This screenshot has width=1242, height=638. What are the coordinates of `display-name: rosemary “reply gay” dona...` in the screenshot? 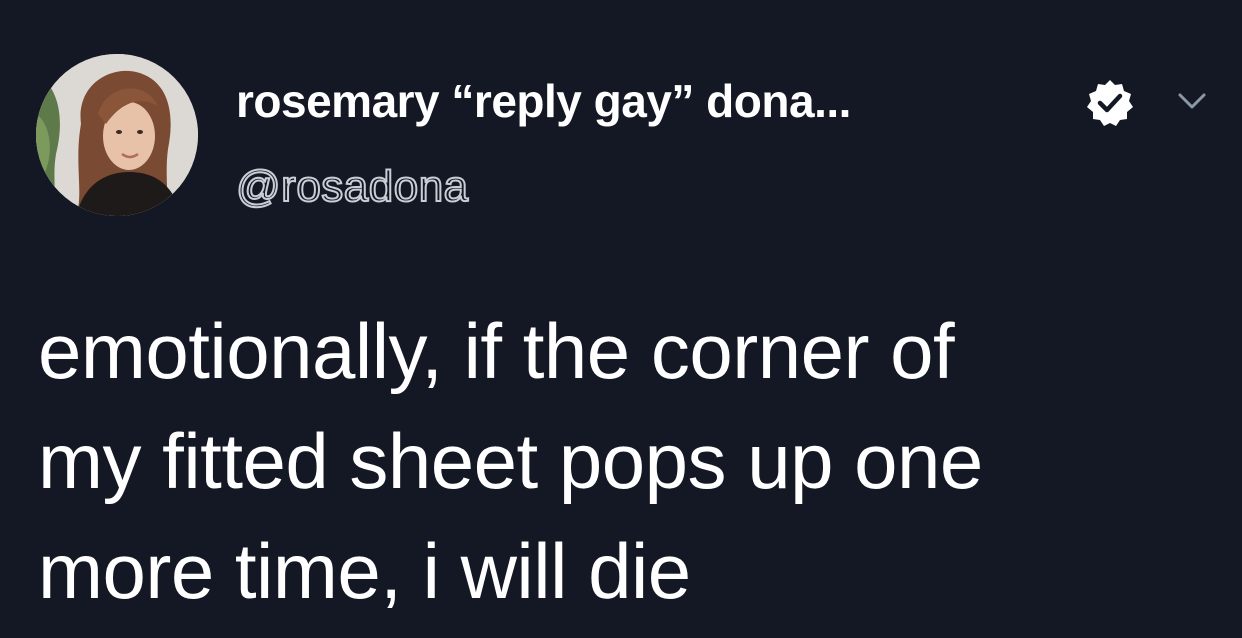 It's located at (543, 101).